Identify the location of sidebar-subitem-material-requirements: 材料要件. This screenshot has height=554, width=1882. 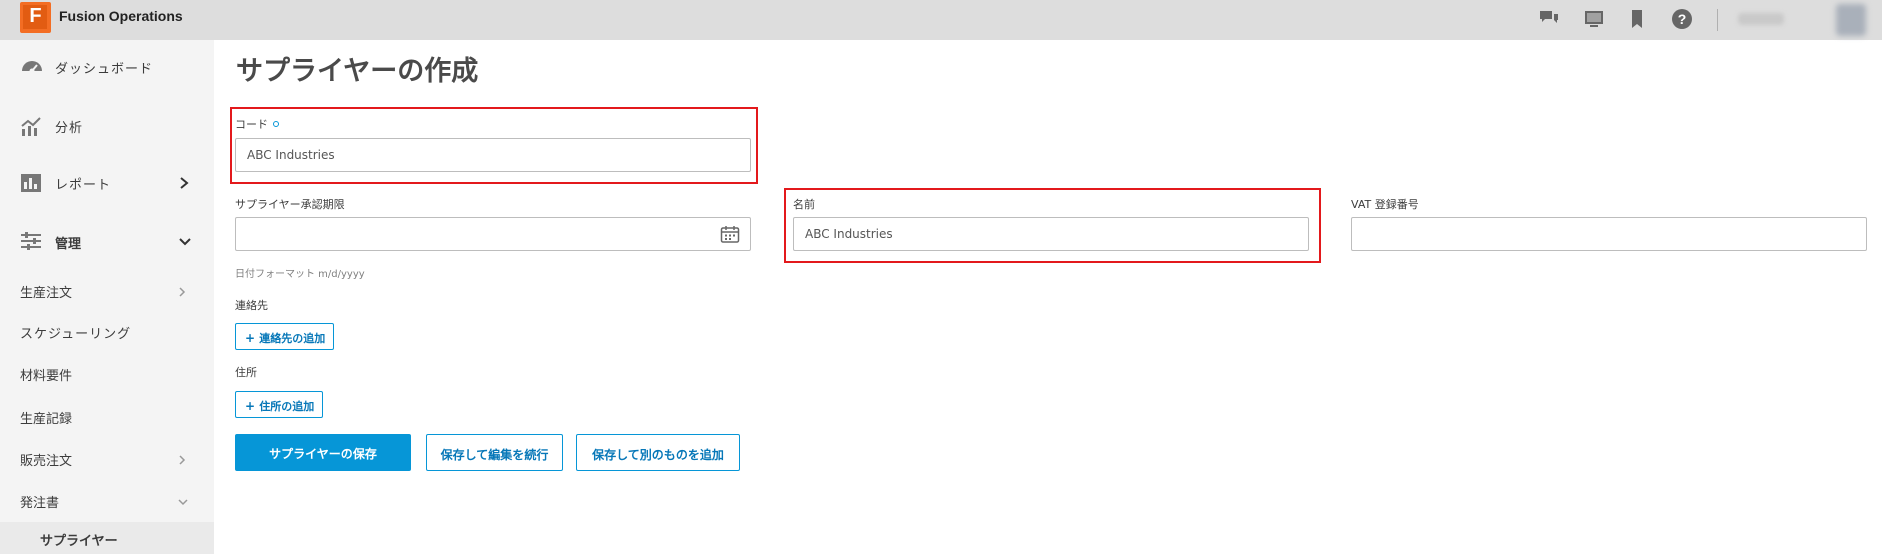
(46, 374).